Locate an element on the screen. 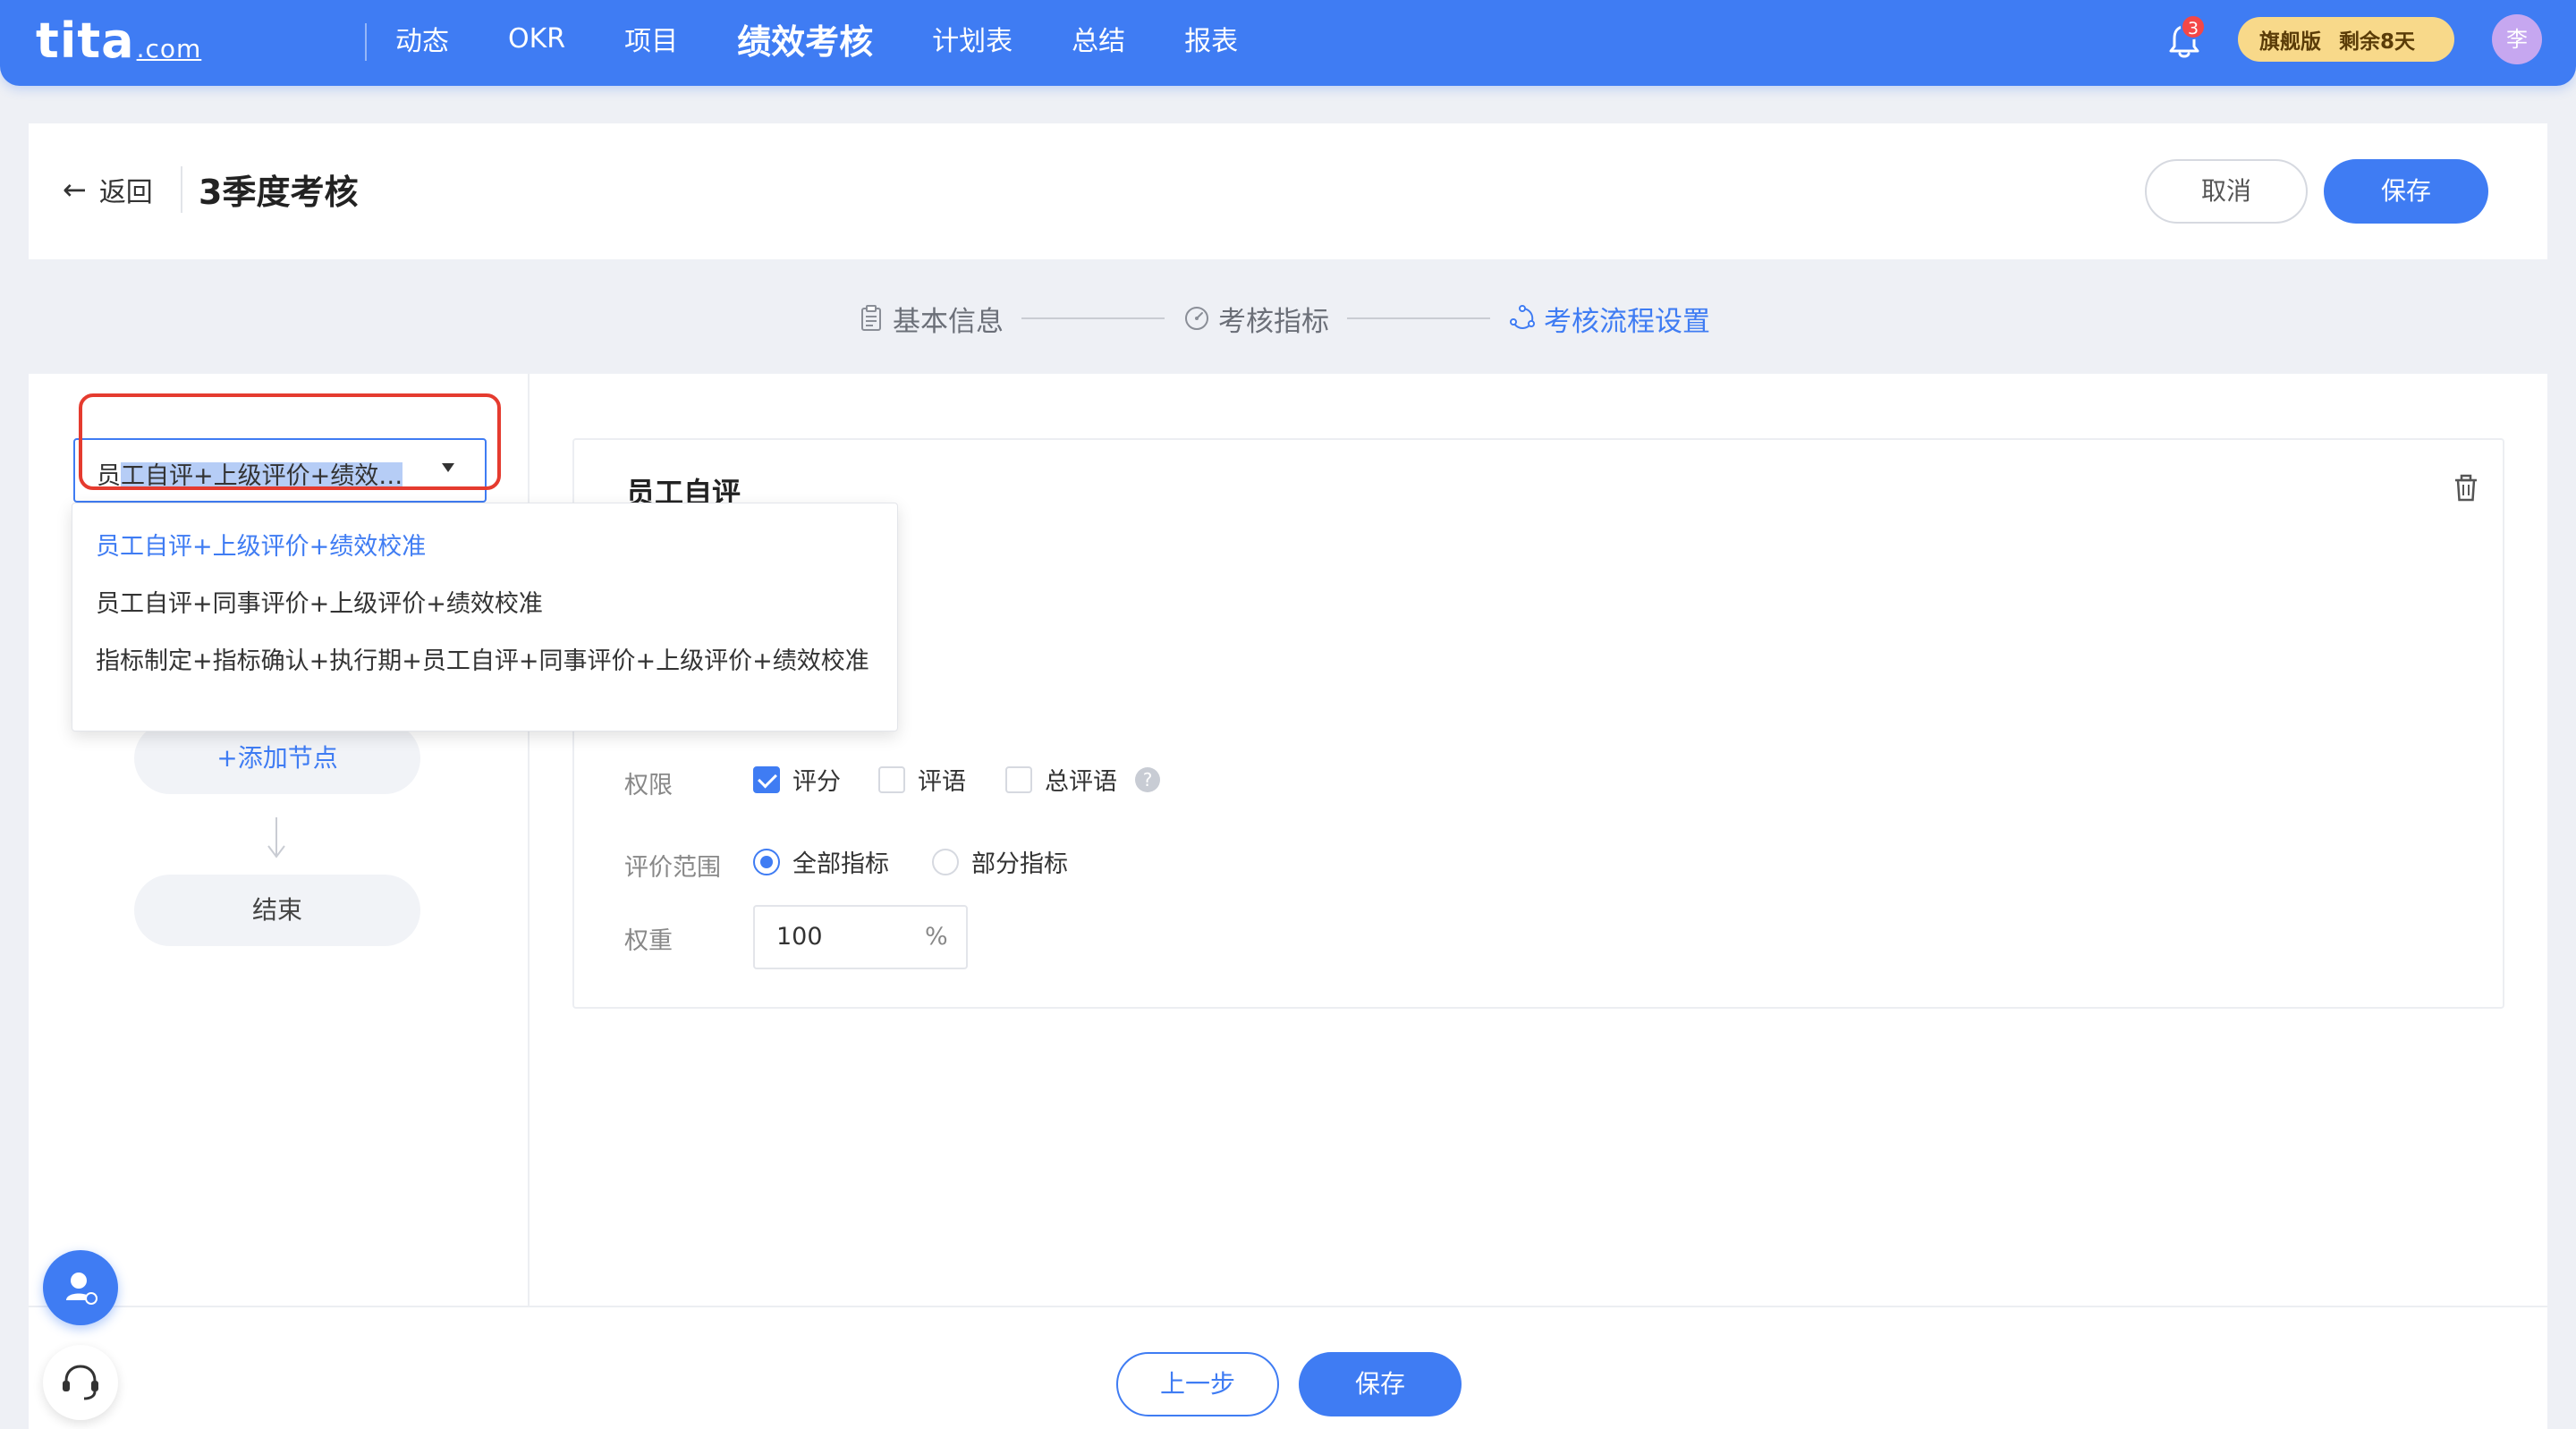  support-float-button is located at coordinates (80, 1382).